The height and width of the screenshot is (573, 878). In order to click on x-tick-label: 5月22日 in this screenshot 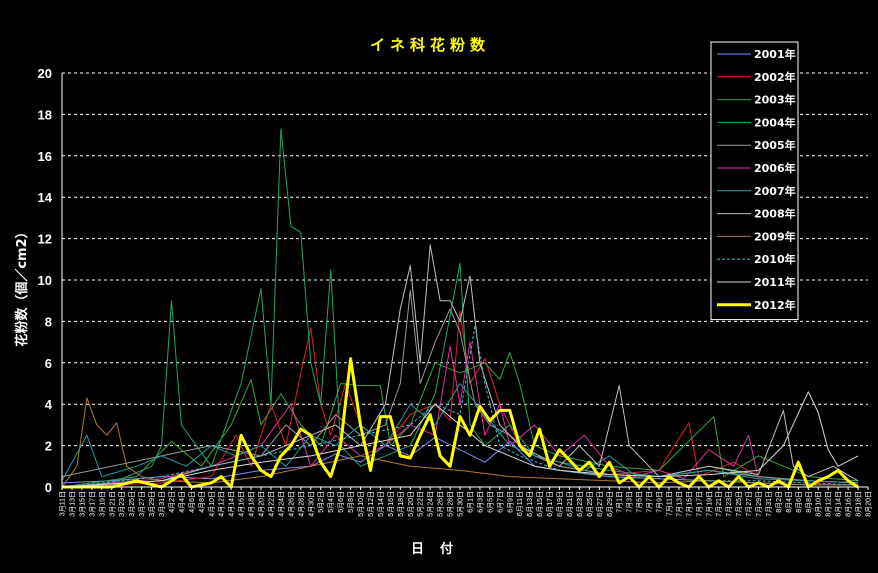, I will do `click(421, 504)`.